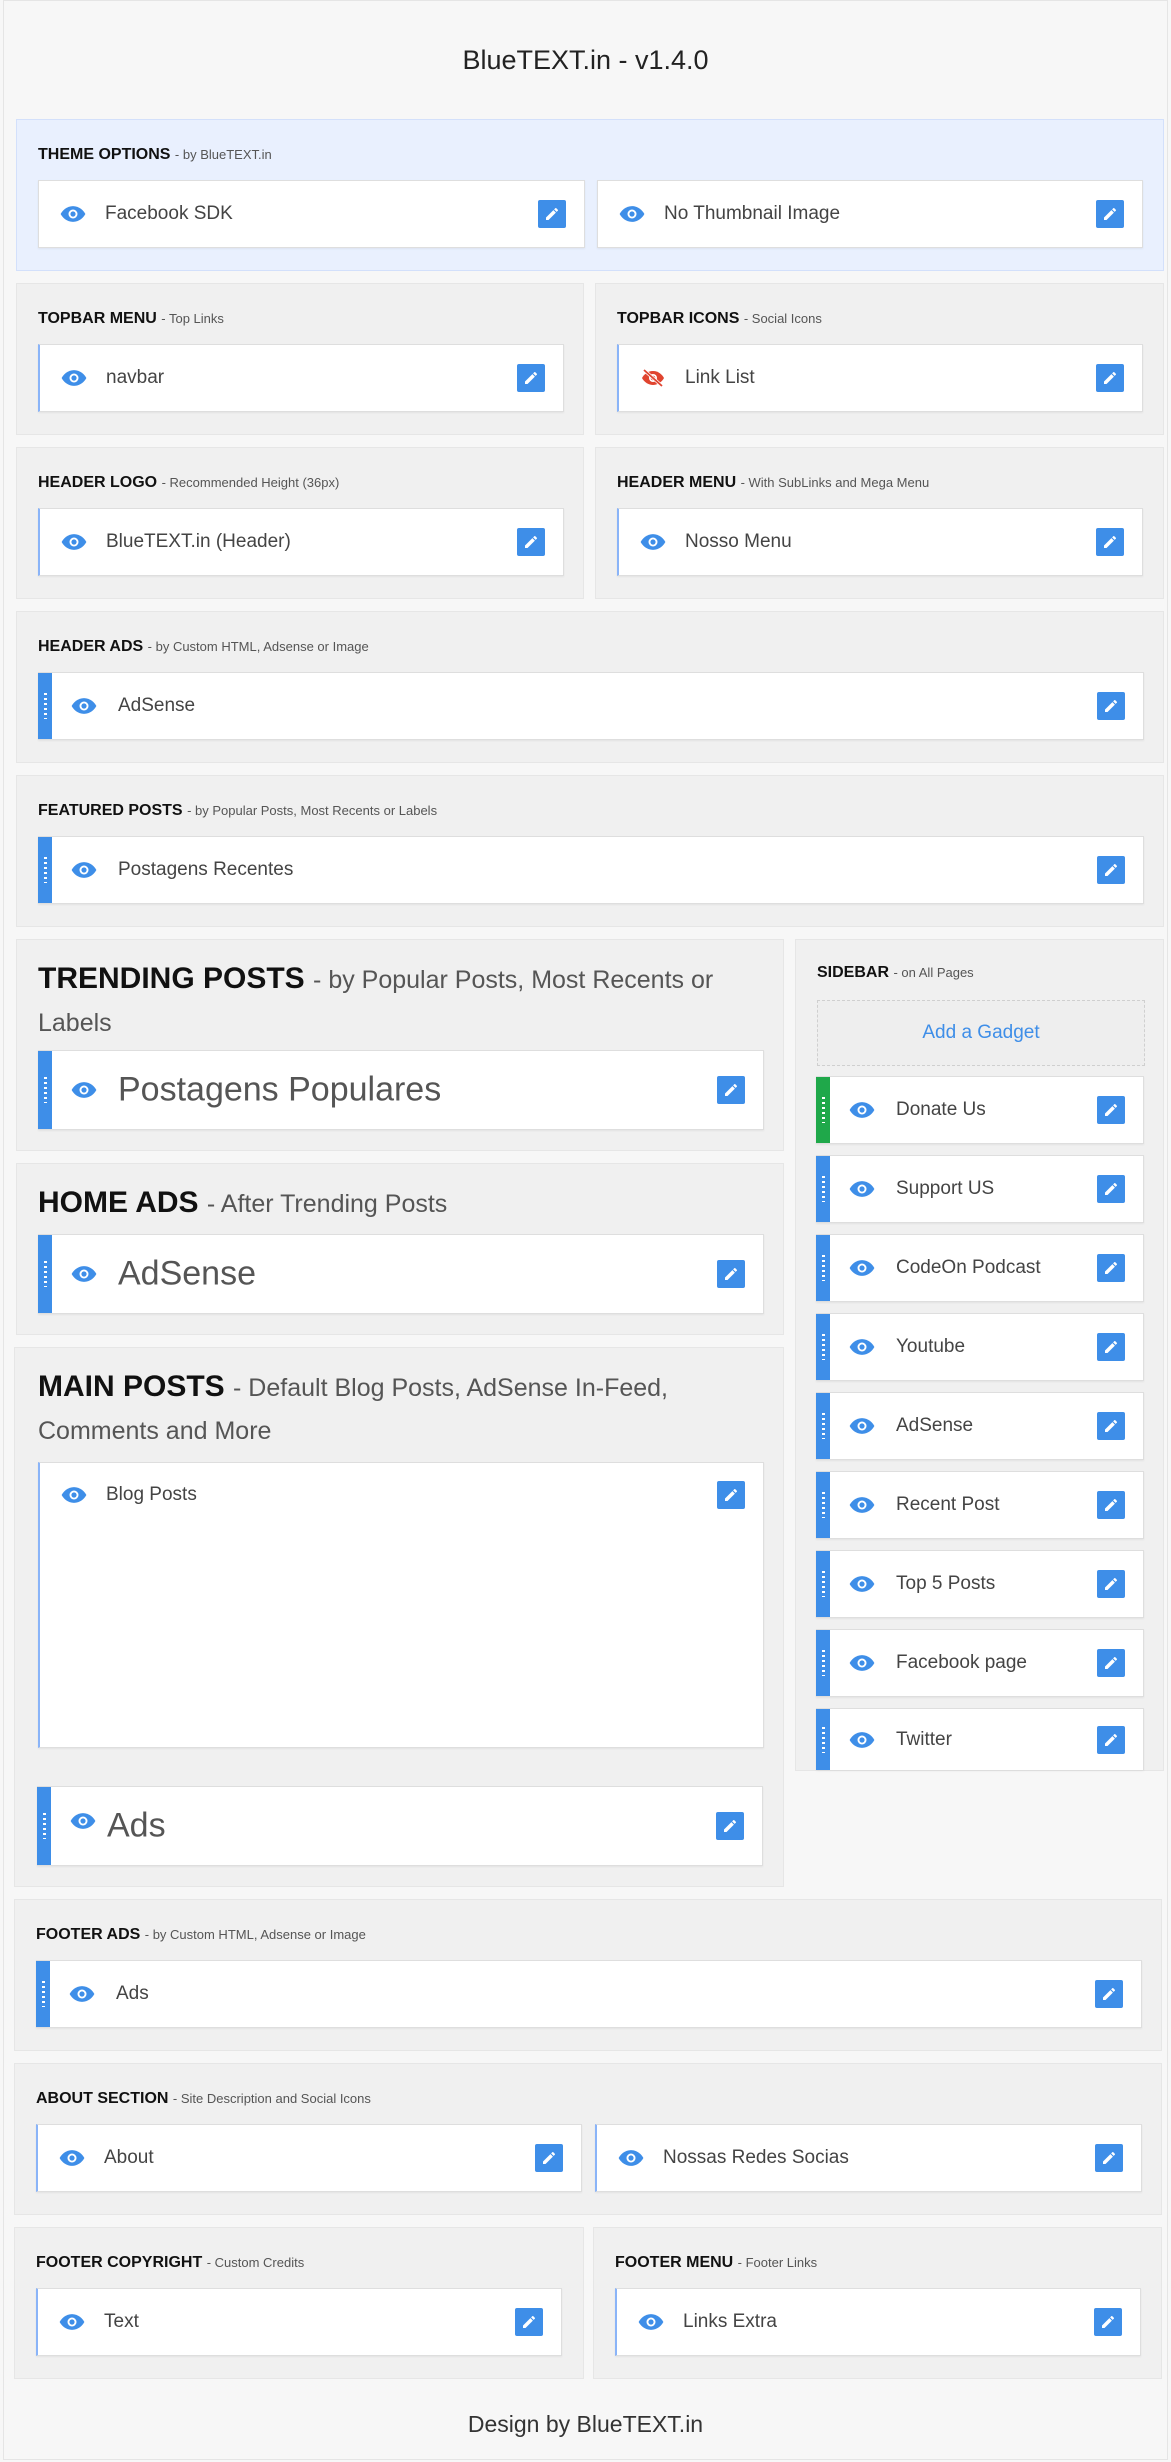 This screenshot has height=2462, width=1171. I want to click on widget-about: About, so click(309, 2158).